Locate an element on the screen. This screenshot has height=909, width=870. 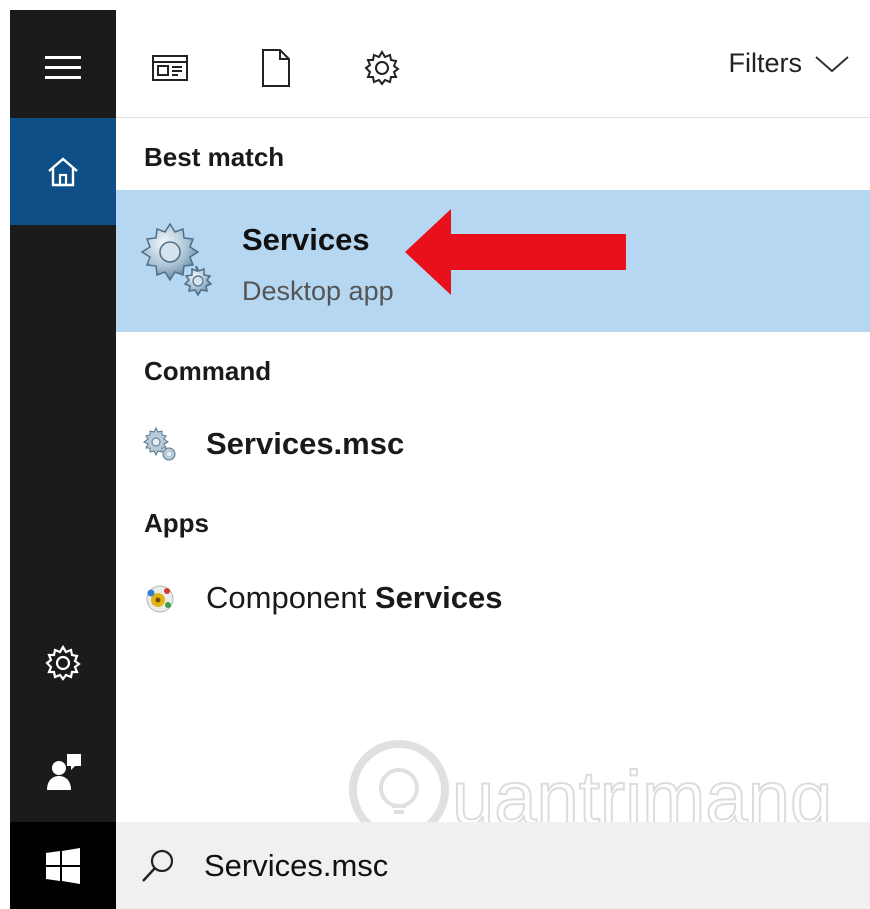
best-match-subtitle: Desktop app is located at coordinates (318, 291).